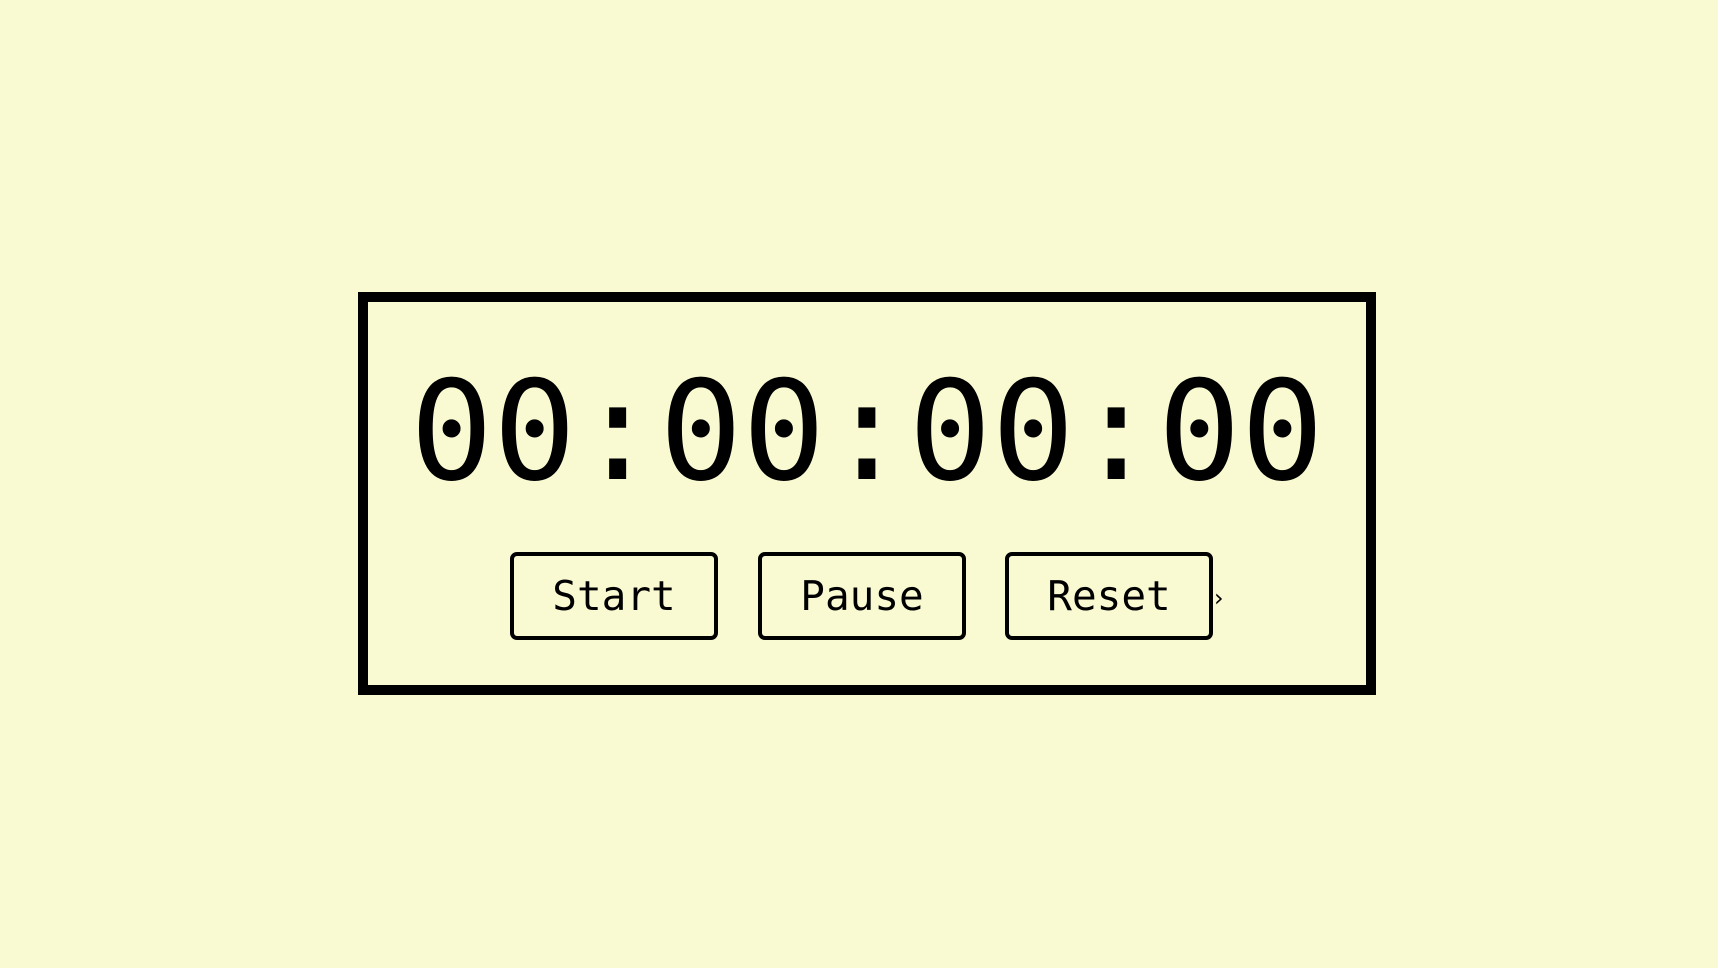 The image size is (1718, 968). I want to click on chevron-right-icon: ›, so click(1219, 598).